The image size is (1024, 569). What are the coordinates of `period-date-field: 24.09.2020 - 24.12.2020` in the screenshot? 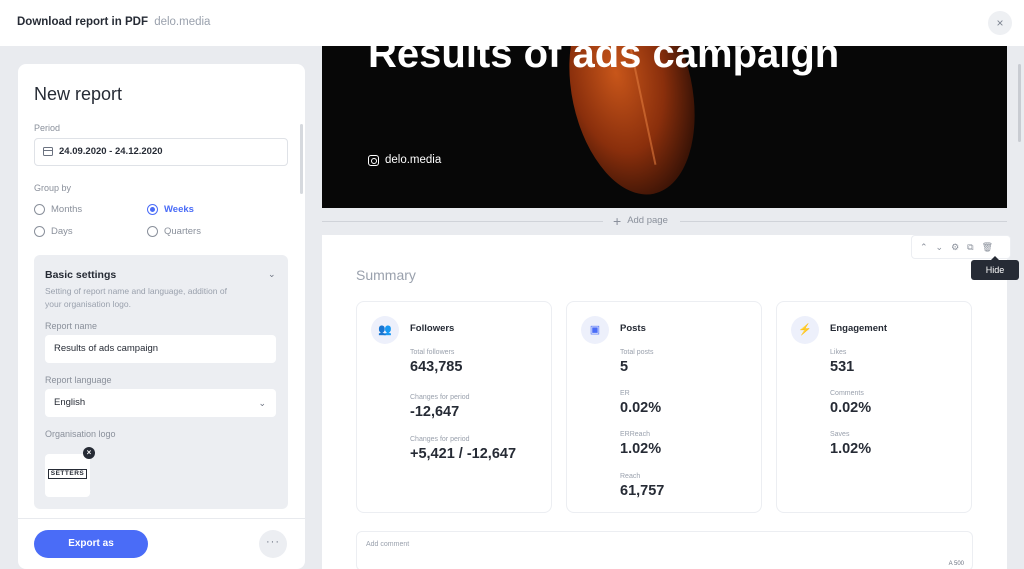 It's located at (161, 152).